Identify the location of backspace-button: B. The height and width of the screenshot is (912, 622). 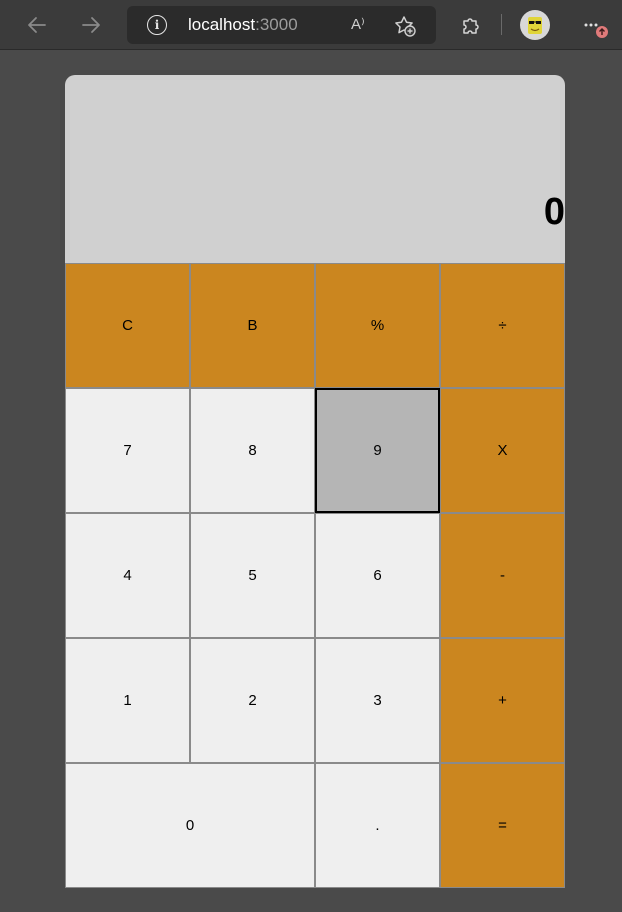
(252, 325).